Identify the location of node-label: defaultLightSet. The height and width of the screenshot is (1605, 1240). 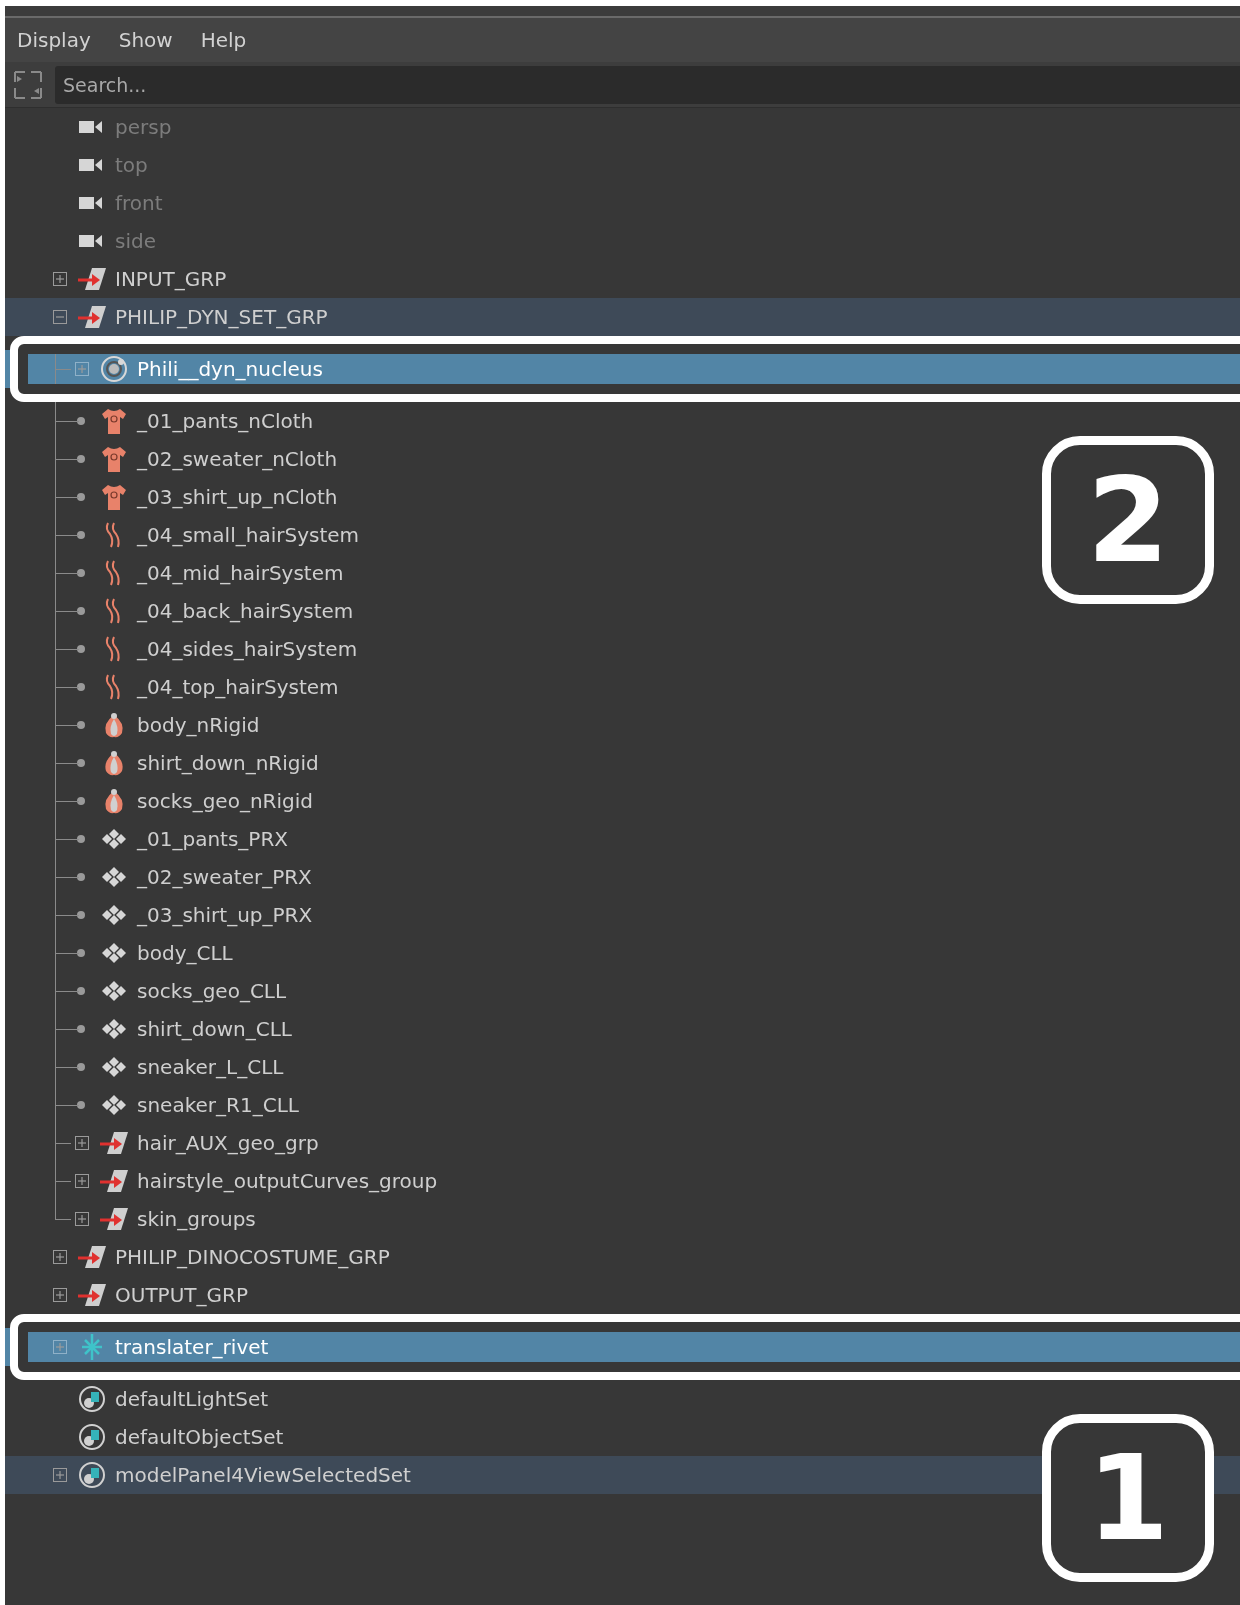
(192, 1399).